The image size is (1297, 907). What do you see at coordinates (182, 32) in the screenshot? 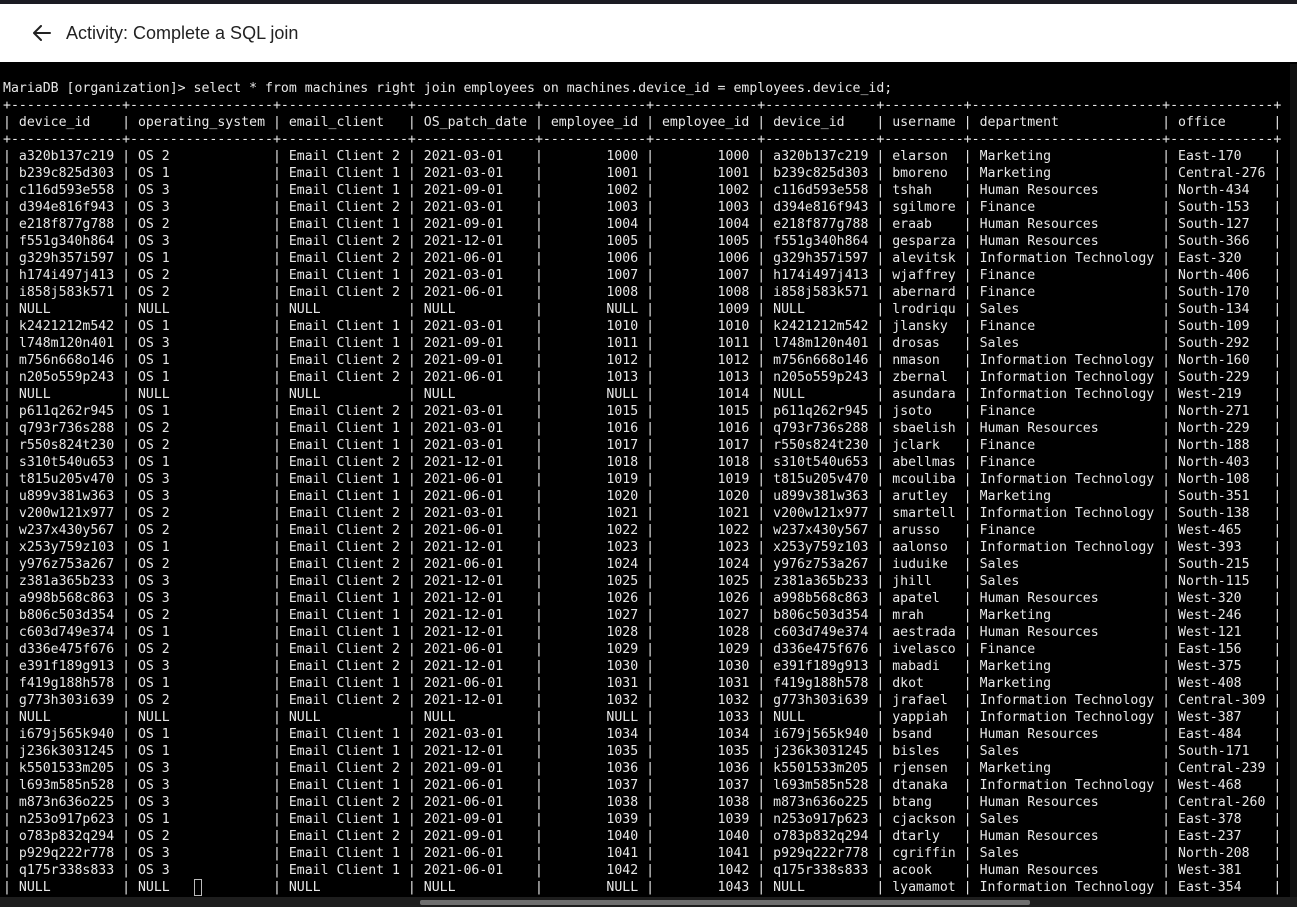
I see `page-title: Activity: Complete a SQL join` at bounding box center [182, 32].